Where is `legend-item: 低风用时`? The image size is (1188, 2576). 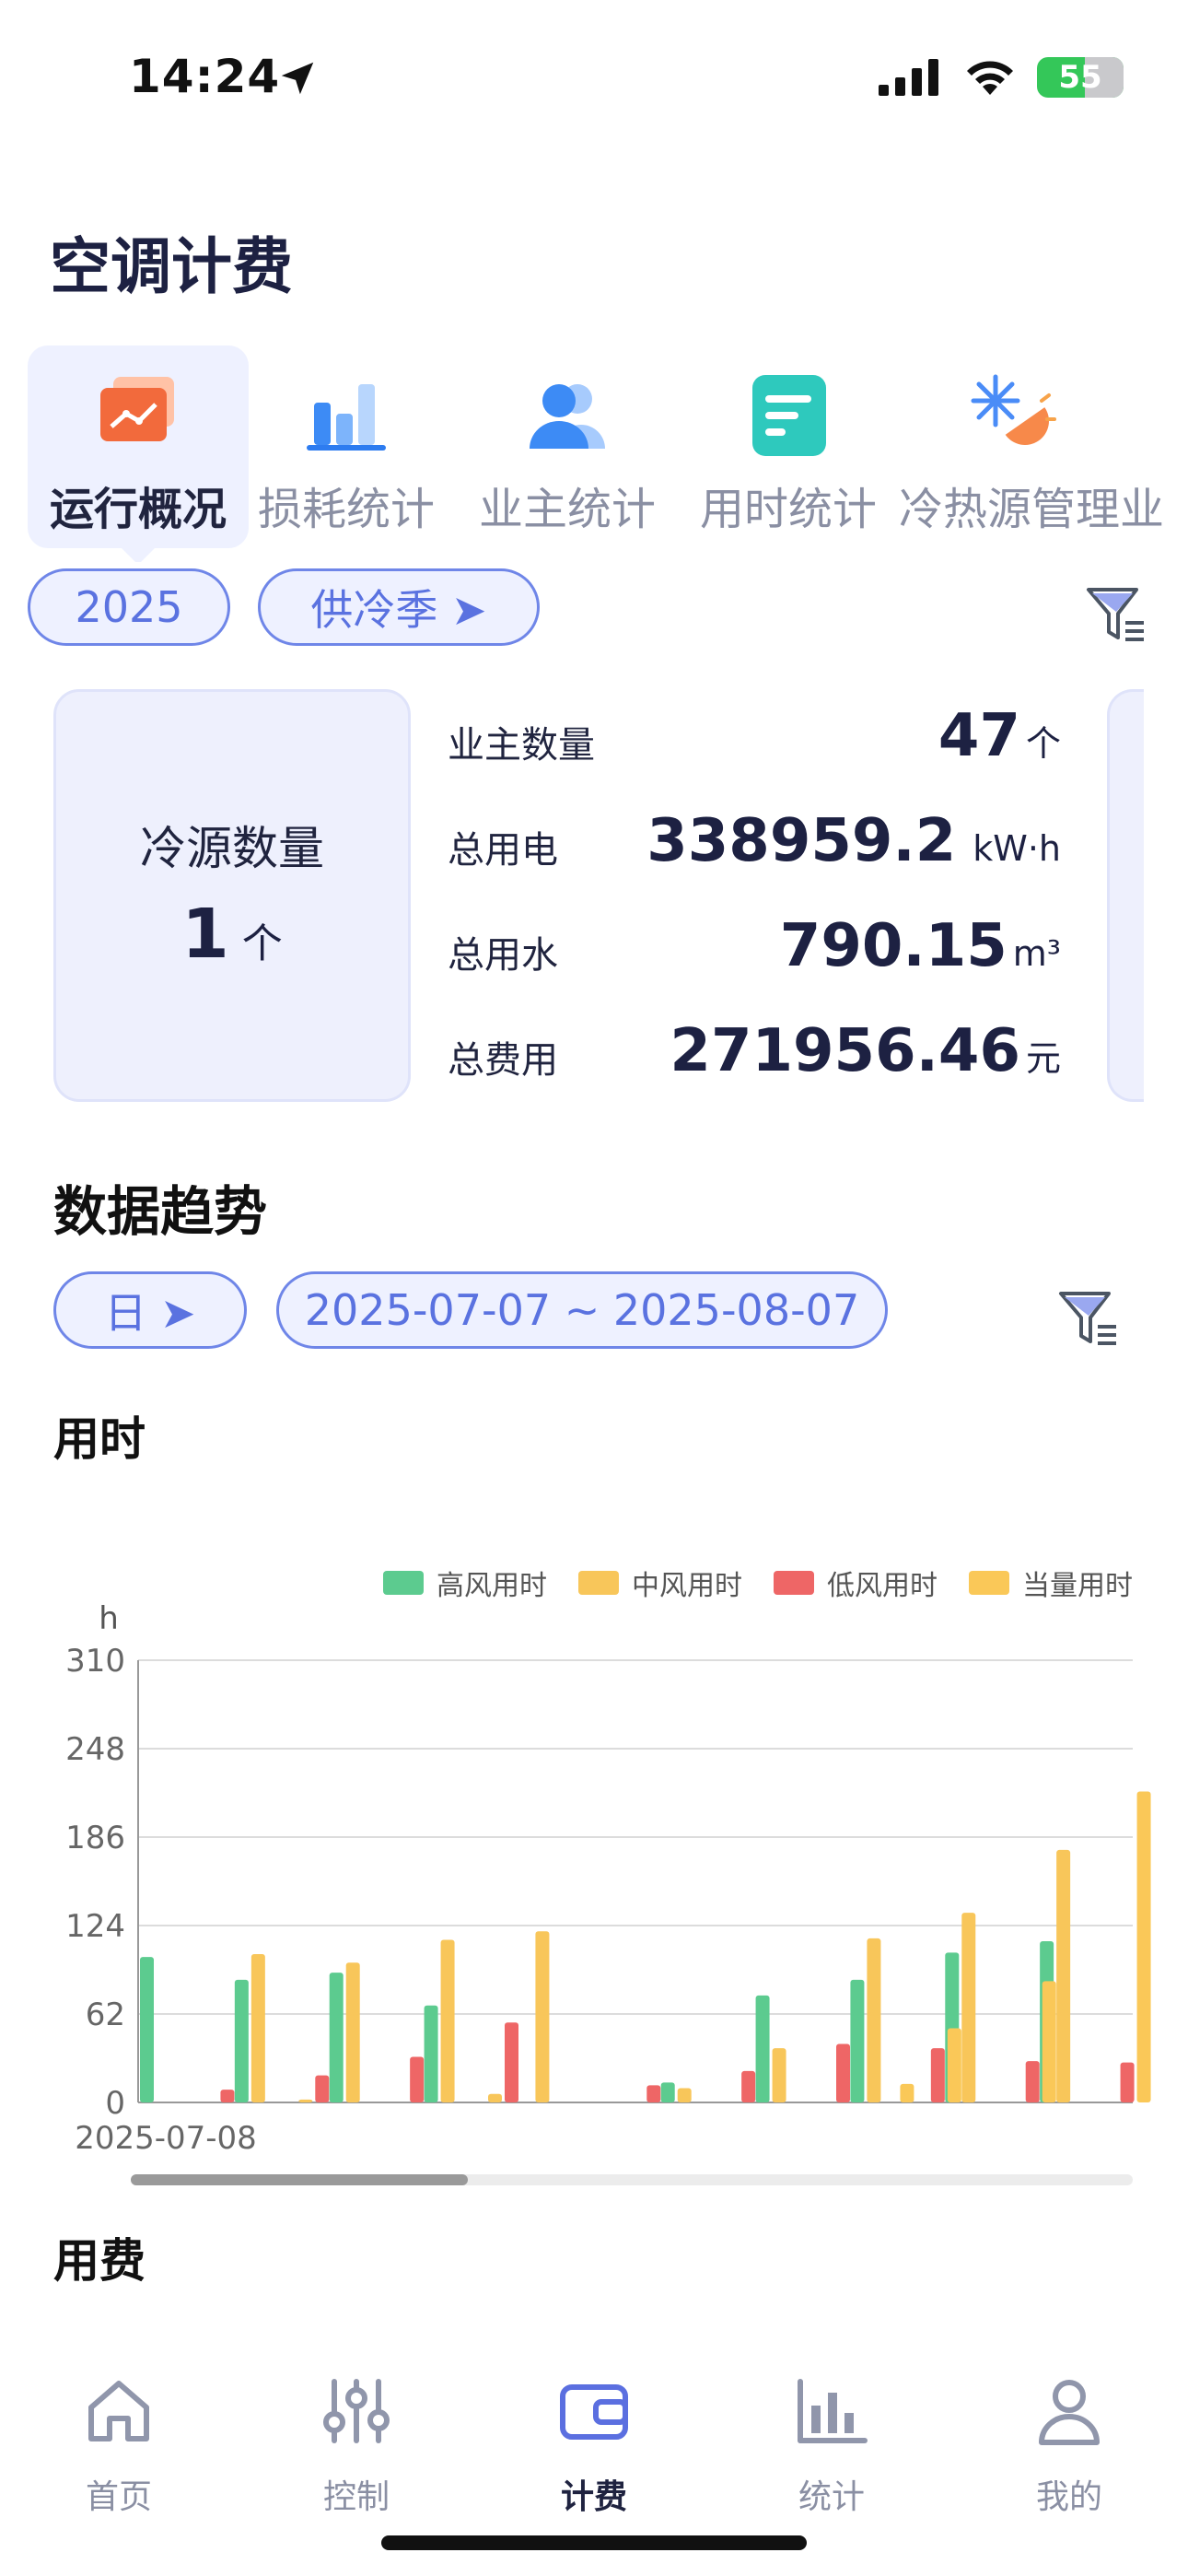 legend-item: 低风用时 is located at coordinates (856, 1583).